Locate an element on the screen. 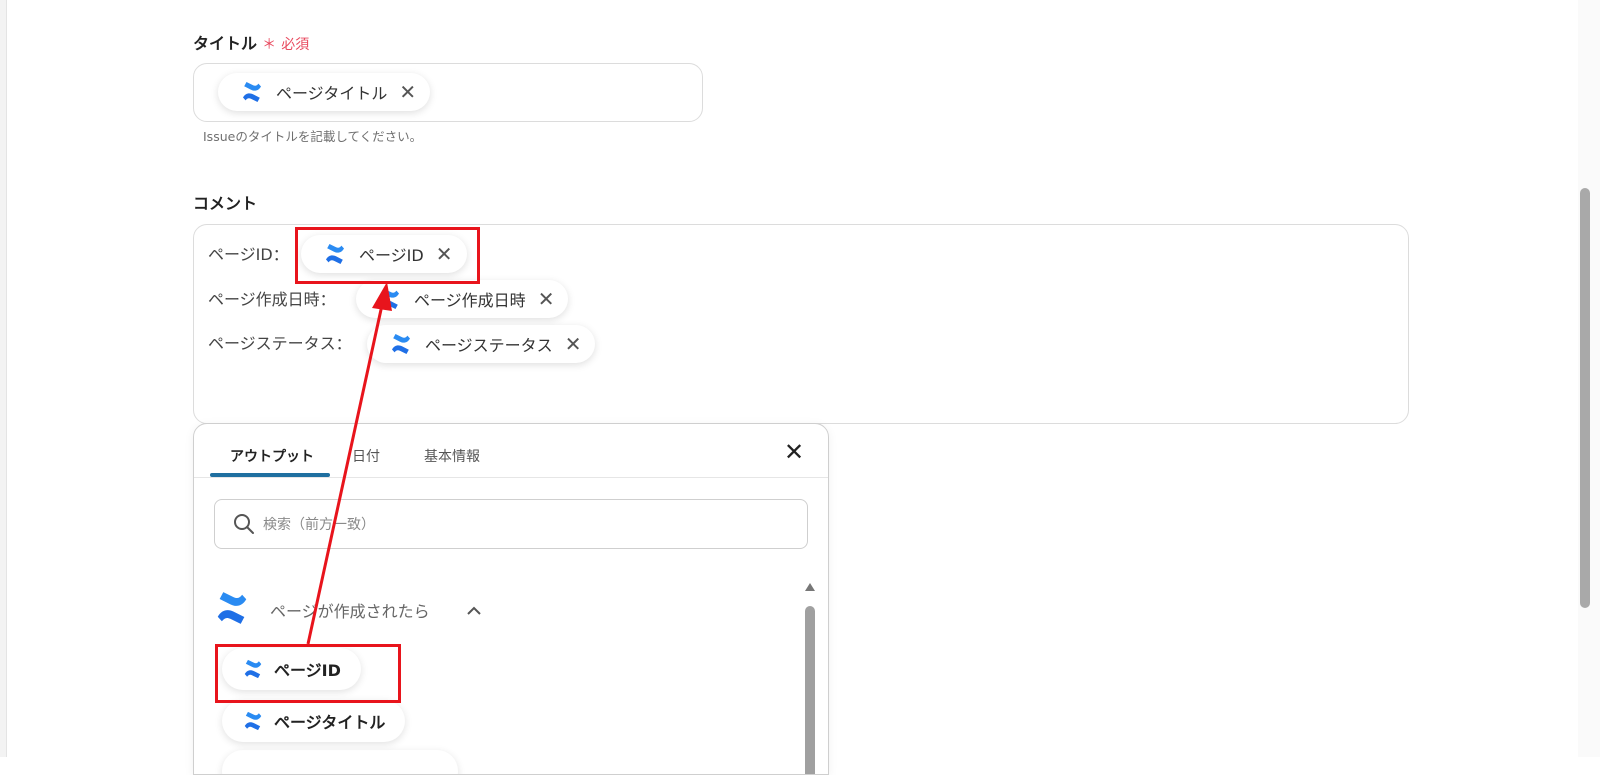  annotation-arrow is located at coordinates (349, 463).